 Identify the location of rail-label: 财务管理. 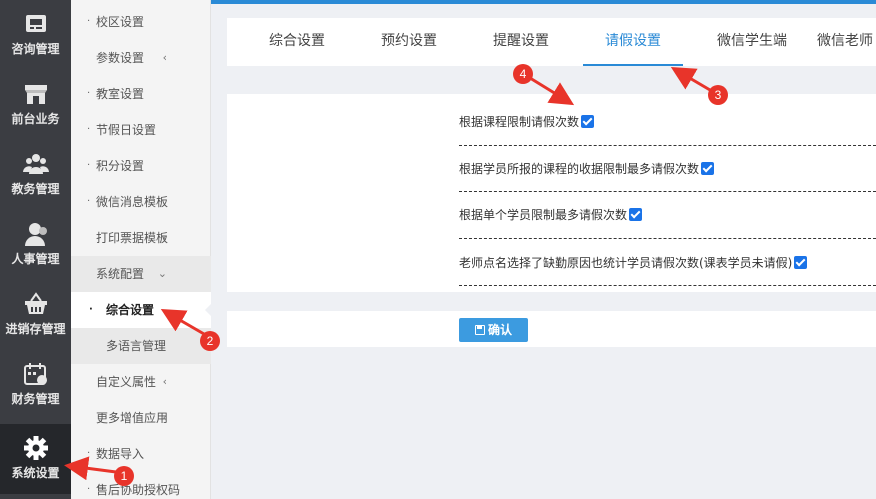
(35, 399).